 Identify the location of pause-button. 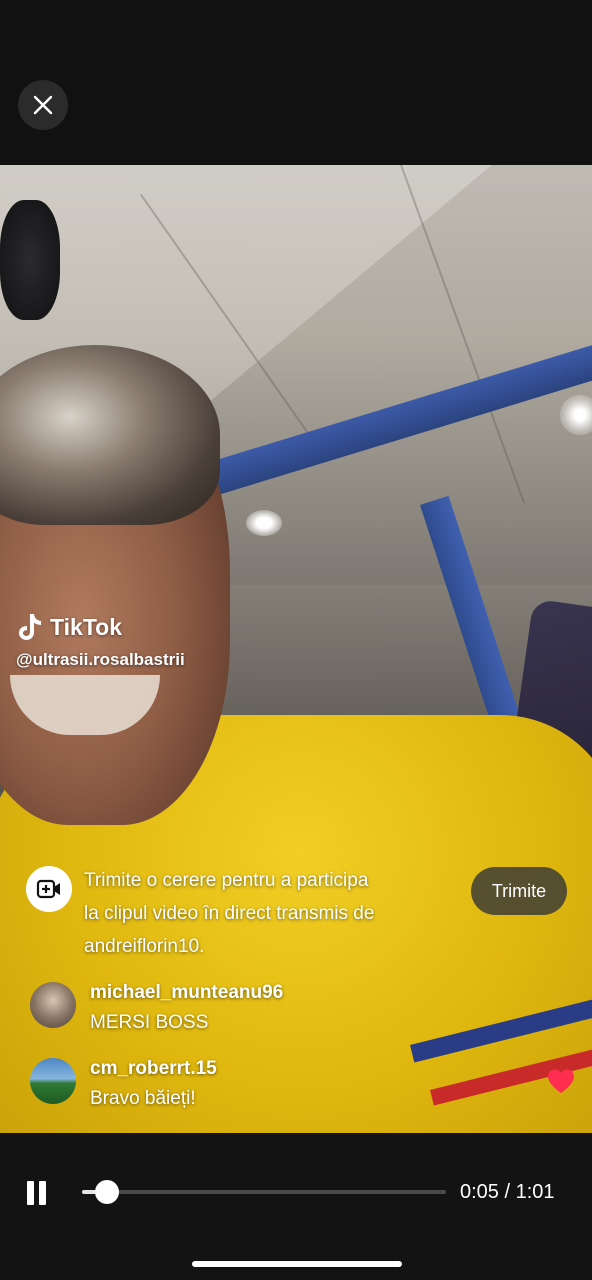
(37, 1194).